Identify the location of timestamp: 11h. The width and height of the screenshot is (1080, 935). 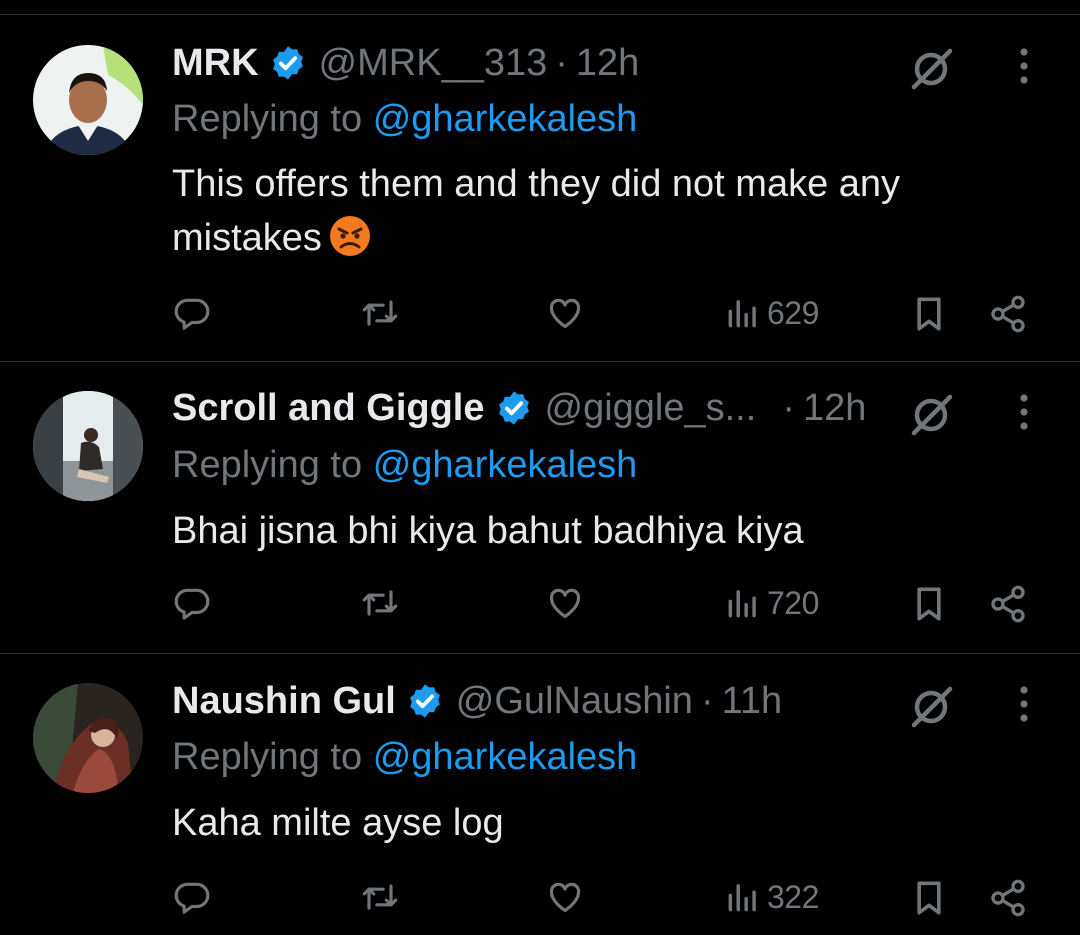
(752, 701).